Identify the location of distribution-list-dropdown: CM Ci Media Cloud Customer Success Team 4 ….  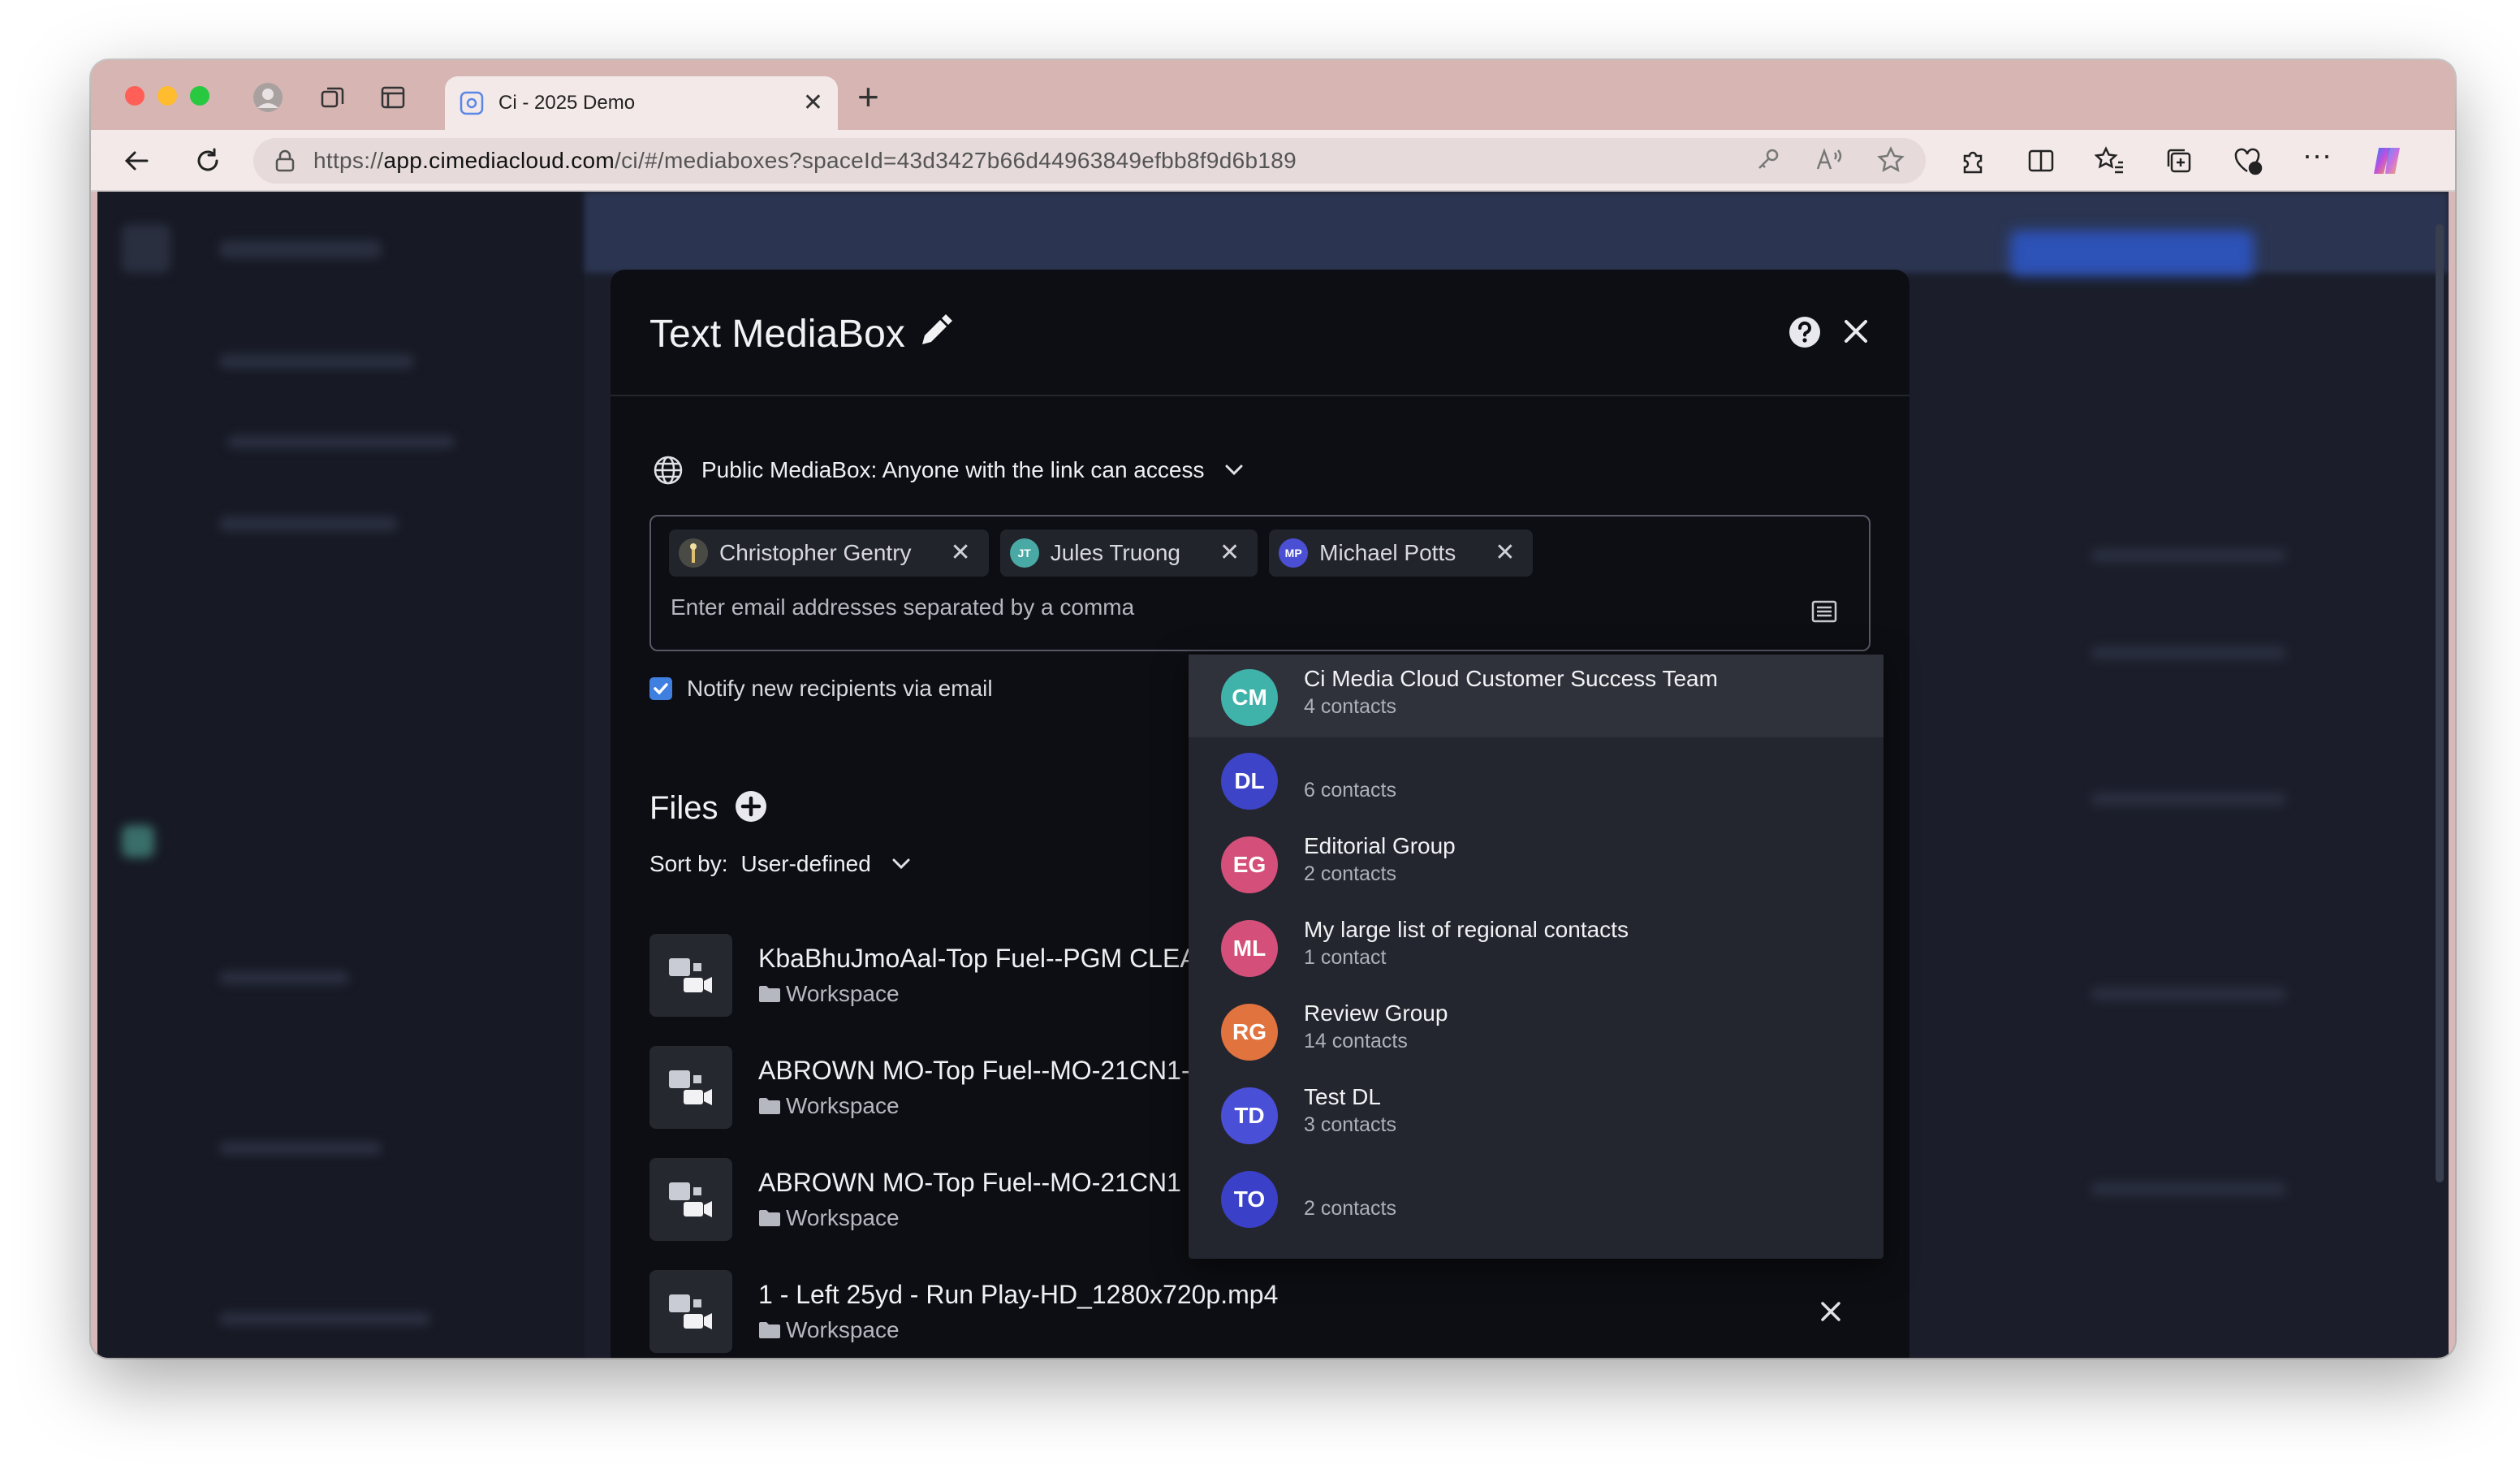
(1536, 957).